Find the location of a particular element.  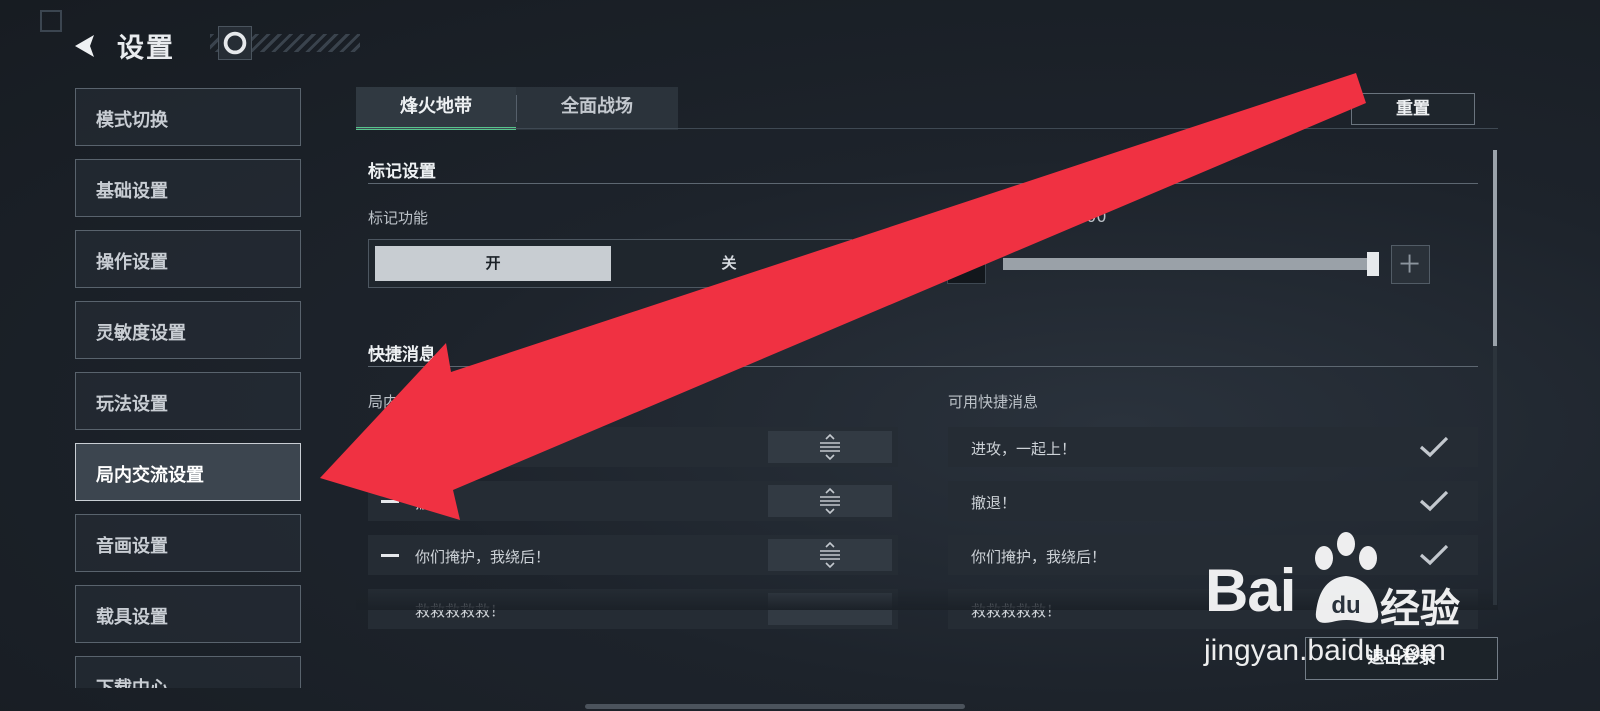

home-indicator is located at coordinates (775, 706).